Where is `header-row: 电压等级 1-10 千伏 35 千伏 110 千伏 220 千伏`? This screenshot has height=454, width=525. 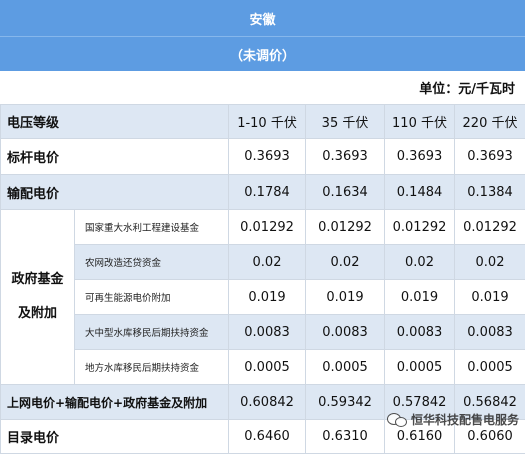
header-row: 电压等级 1-10 千伏 35 千伏 110 千伏 220 千伏 is located at coordinates (263, 122).